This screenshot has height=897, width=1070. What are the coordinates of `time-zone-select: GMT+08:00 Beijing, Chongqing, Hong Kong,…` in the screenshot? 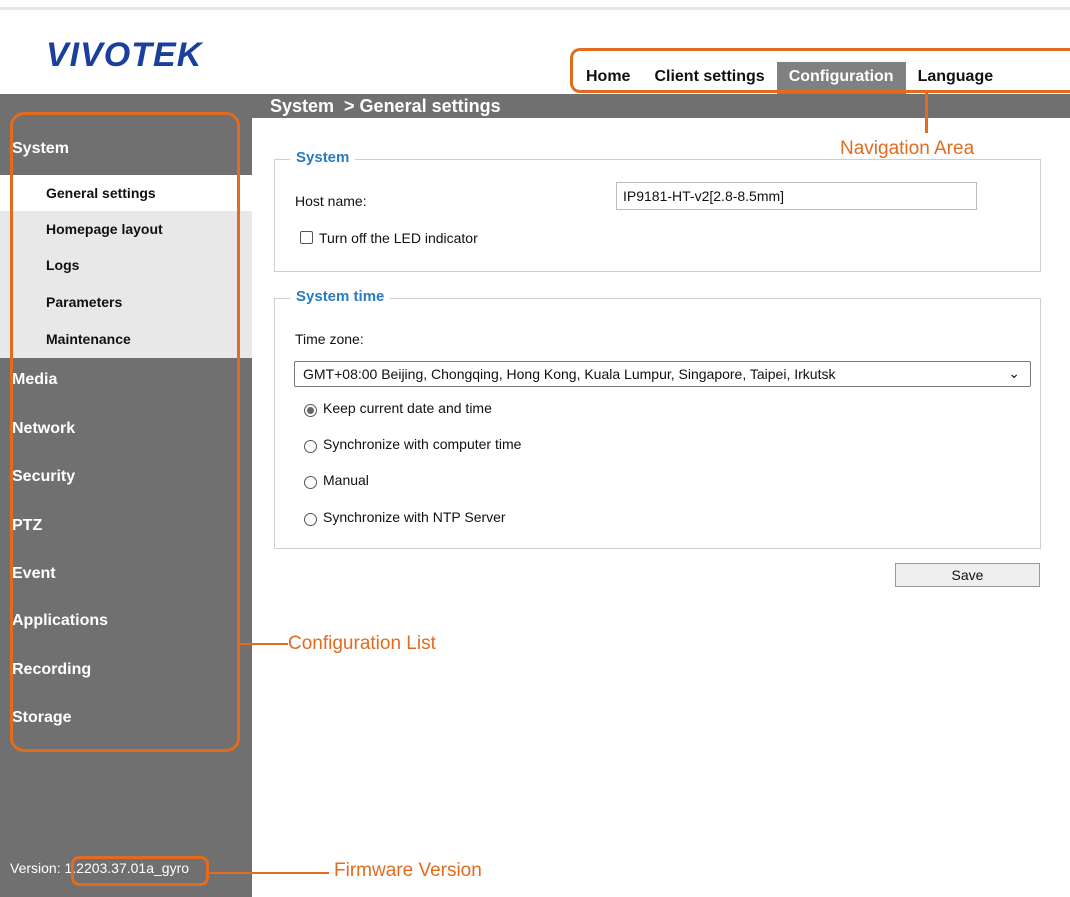 It's located at (662, 374).